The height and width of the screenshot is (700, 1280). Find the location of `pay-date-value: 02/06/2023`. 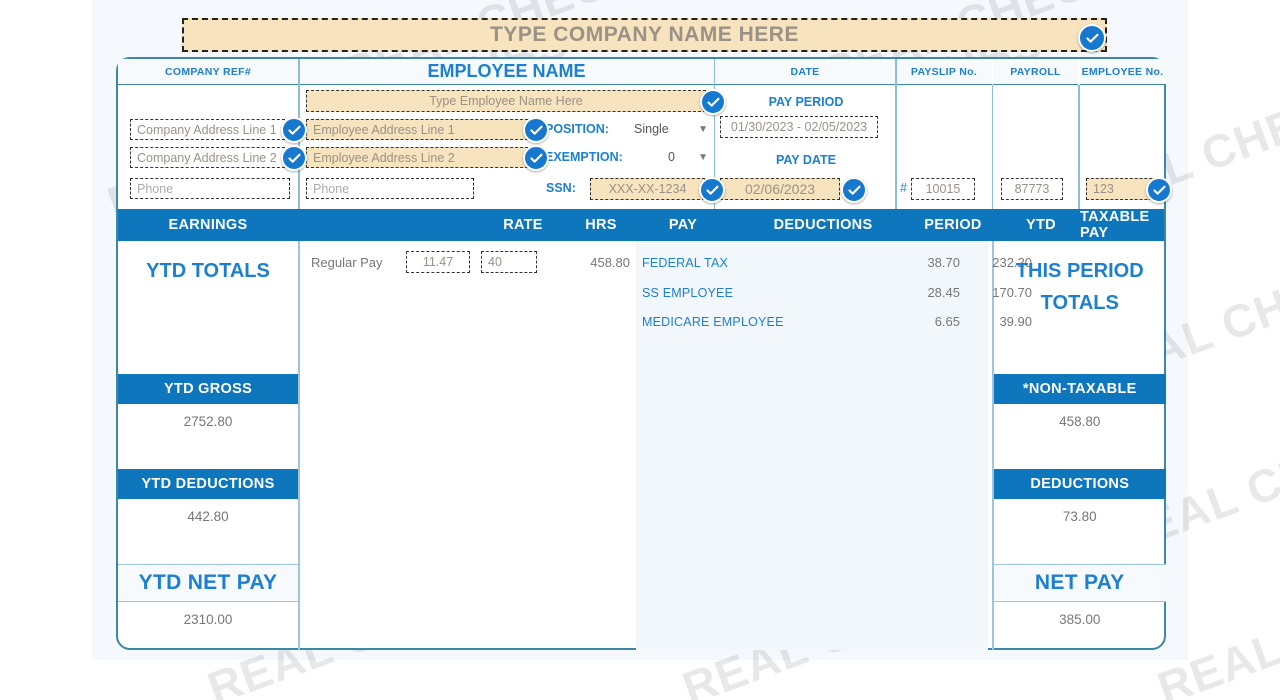

pay-date-value: 02/06/2023 is located at coordinates (780, 189).